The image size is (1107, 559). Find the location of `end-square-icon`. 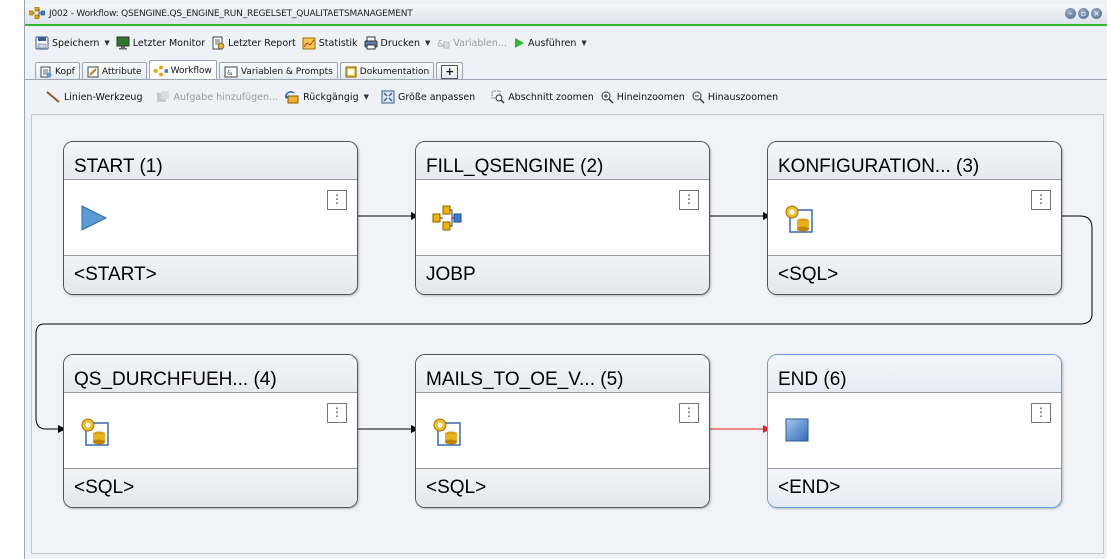

end-square-icon is located at coordinates (797, 431).